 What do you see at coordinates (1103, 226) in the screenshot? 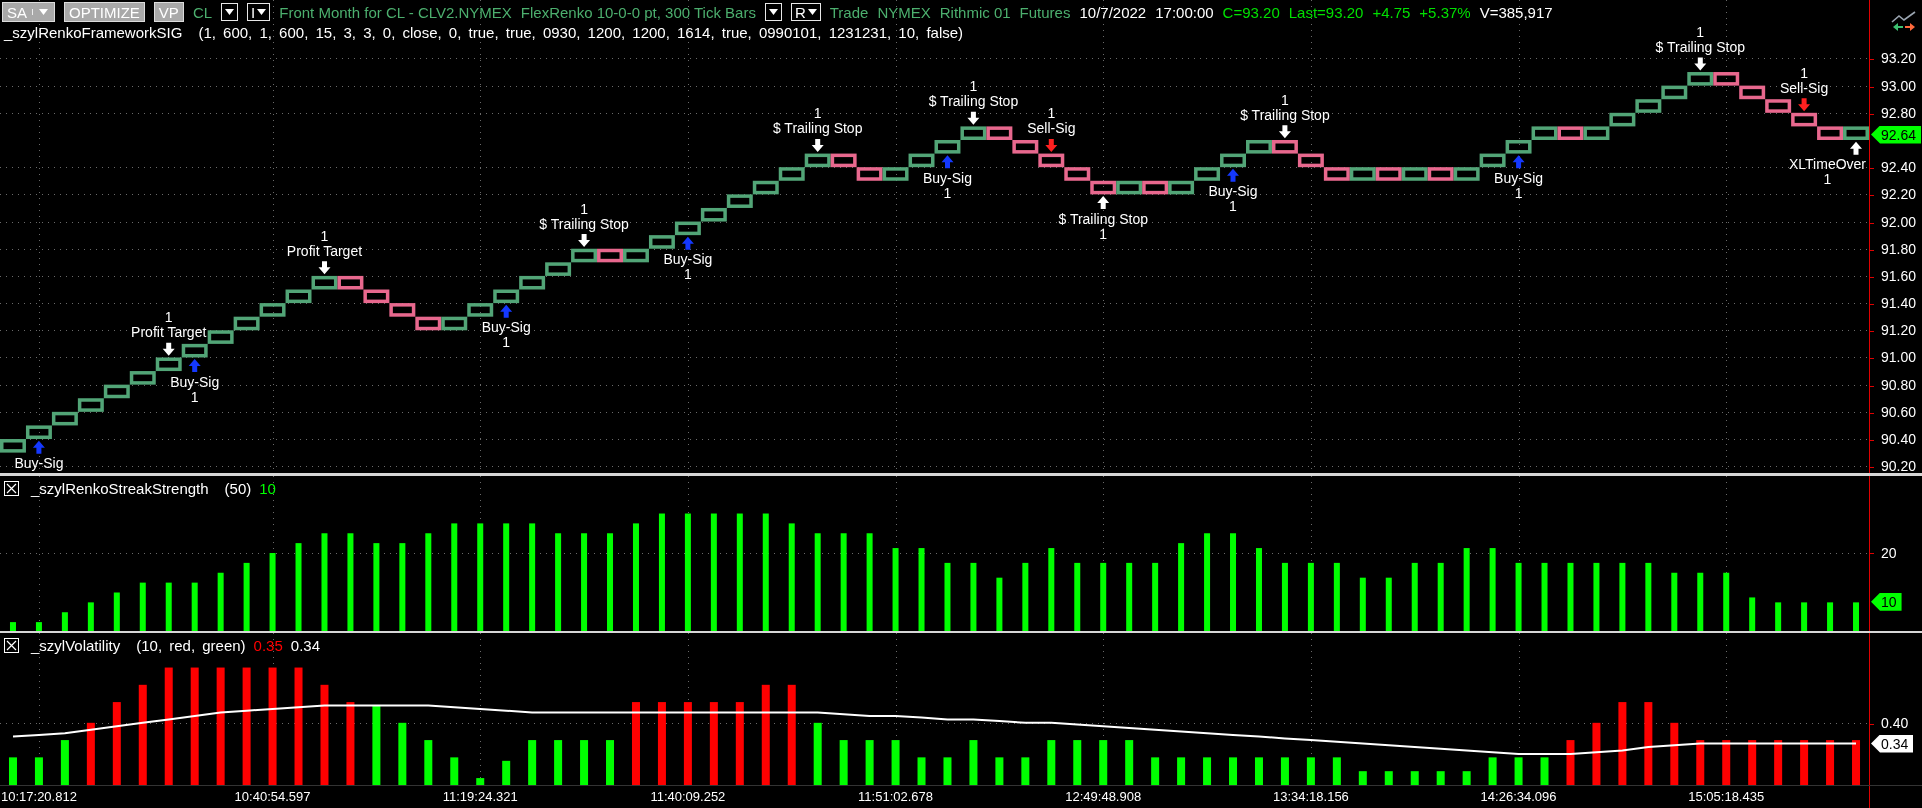
I see `signal-note: $ Trailing Stop 1` at bounding box center [1103, 226].